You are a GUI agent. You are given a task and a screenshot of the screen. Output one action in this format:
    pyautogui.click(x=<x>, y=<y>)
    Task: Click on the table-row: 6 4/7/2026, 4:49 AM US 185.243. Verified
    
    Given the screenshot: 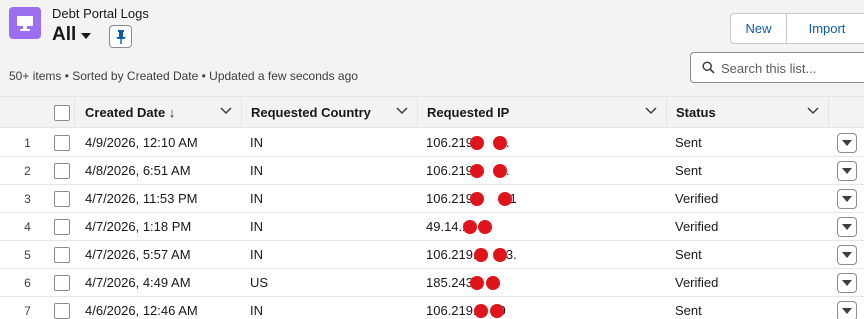 What is the action you would take?
    pyautogui.click(x=432, y=283)
    